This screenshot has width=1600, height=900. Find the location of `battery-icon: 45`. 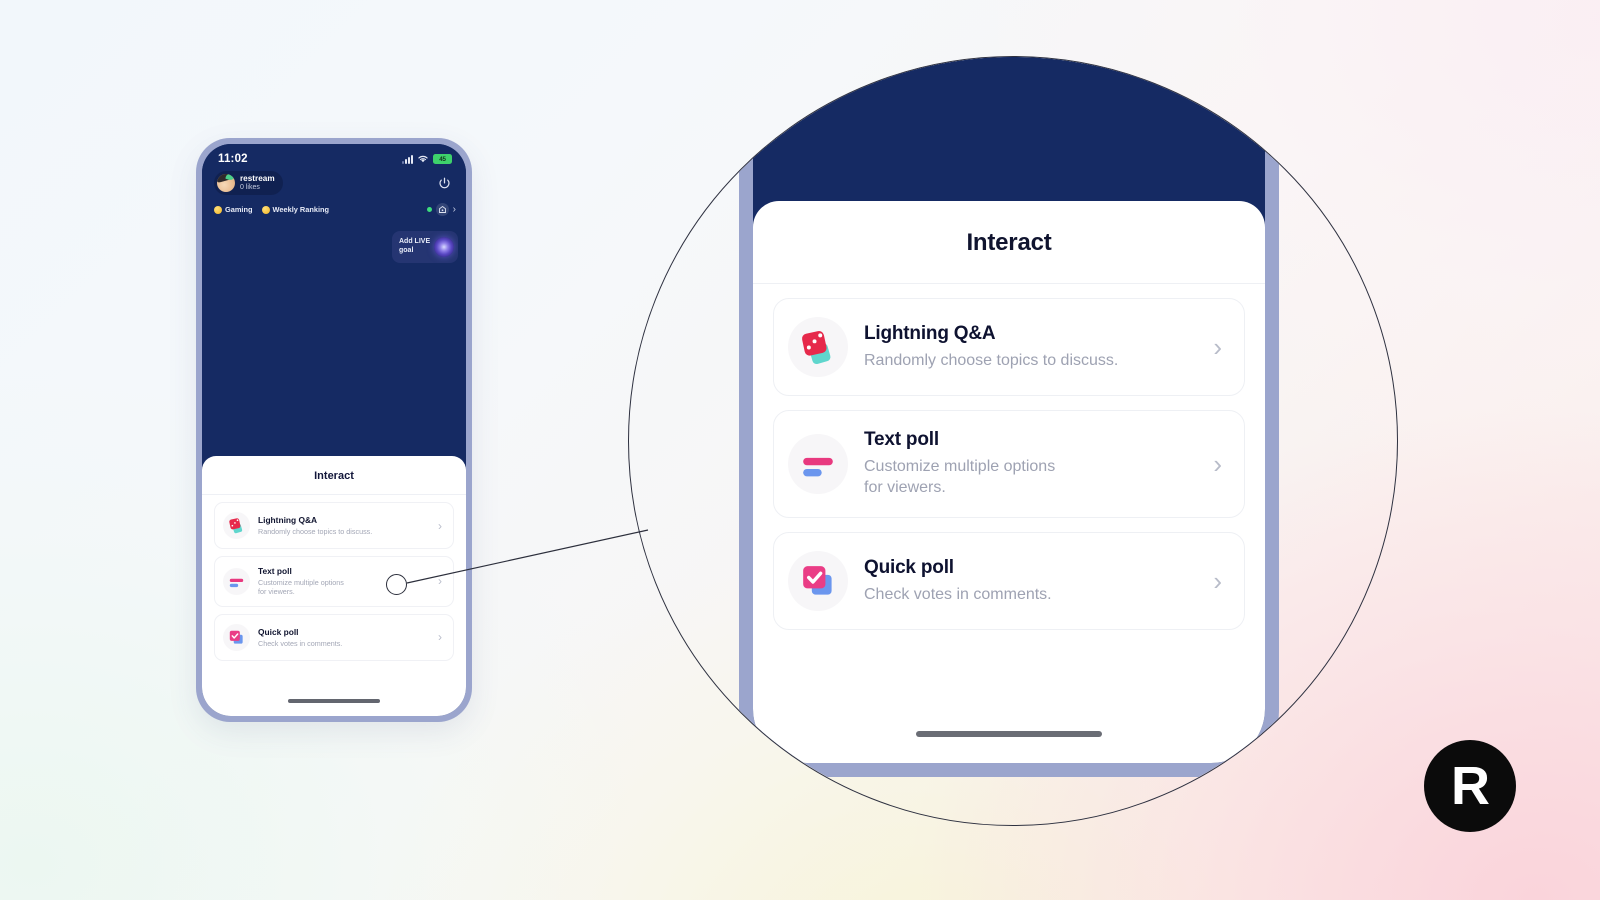

battery-icon: 45 is located at coordinates (442, 159).